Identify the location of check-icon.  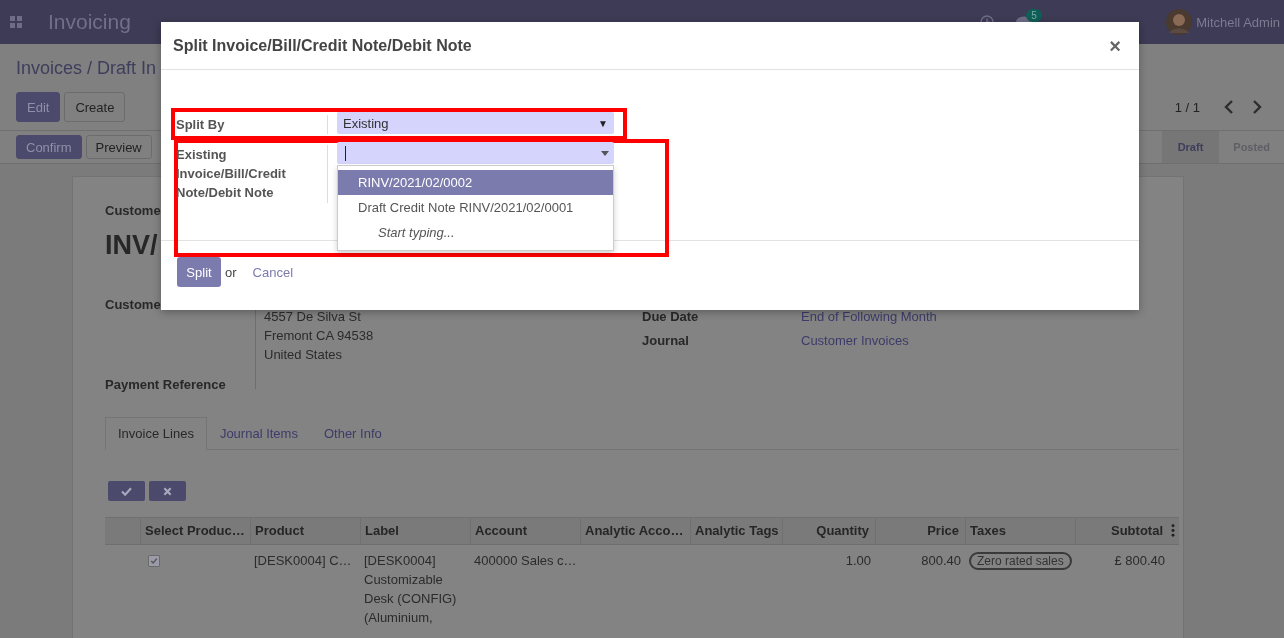
(126, 491).